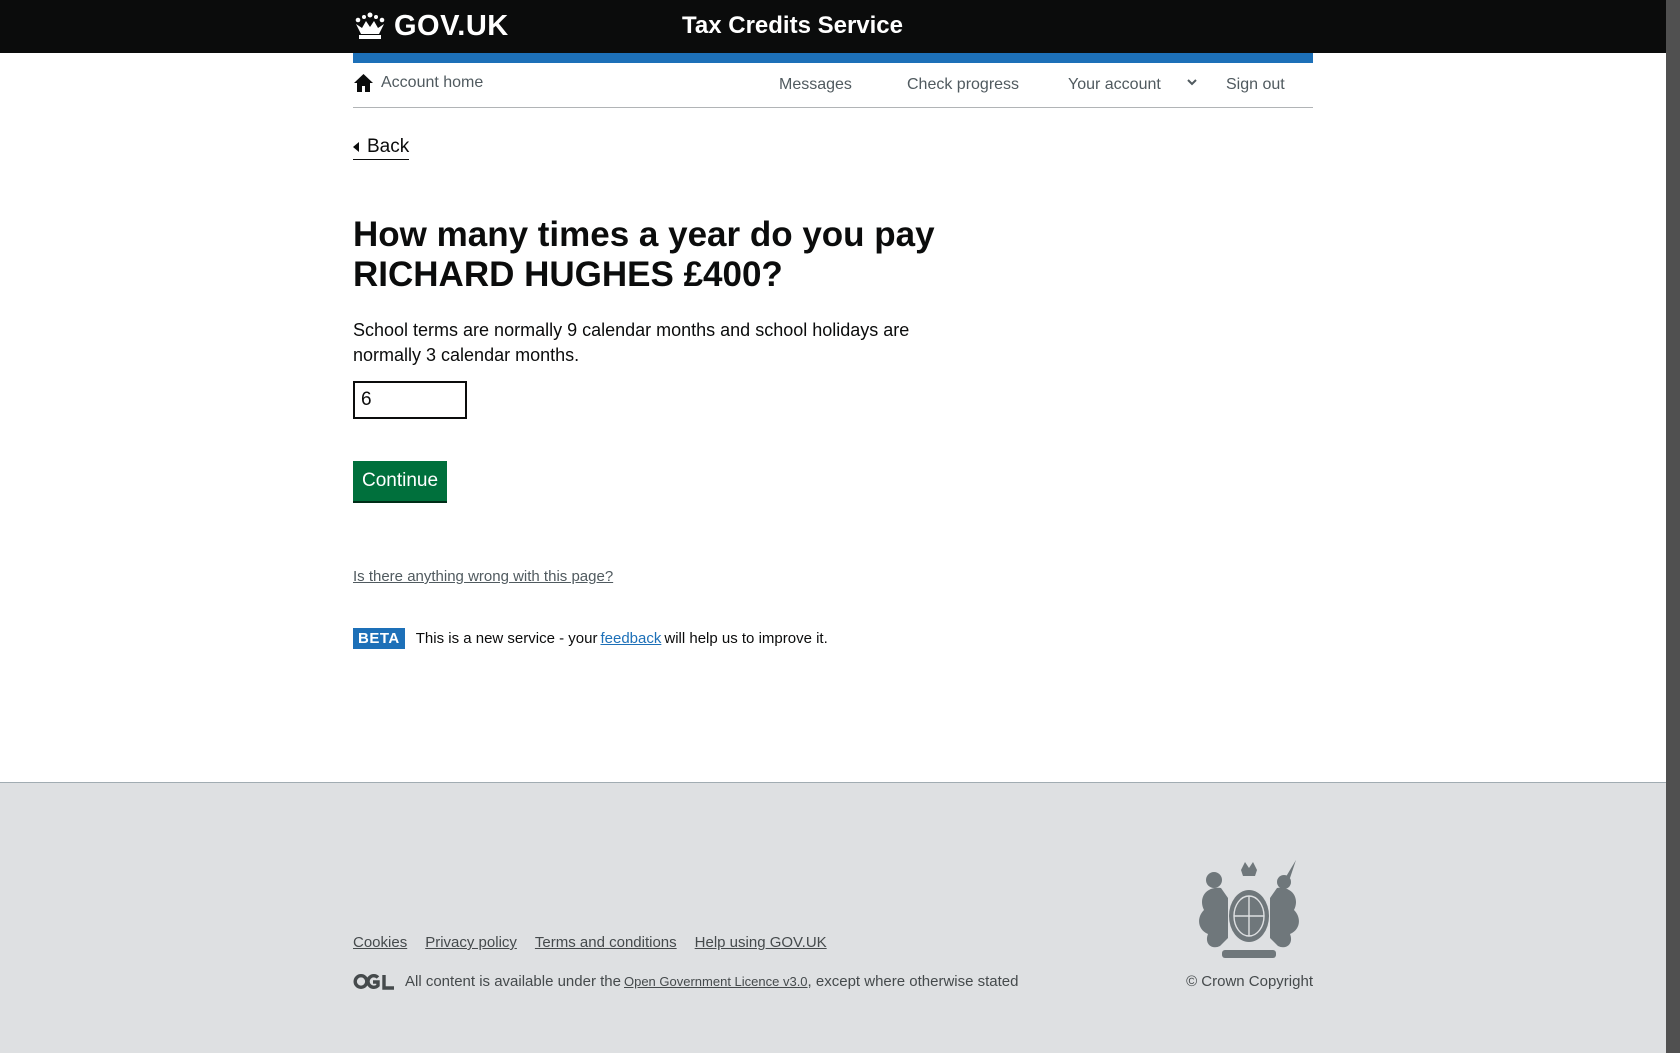  Describe the element at coordinates (568, 274) in the screenshot. I see `heading-line-2: RICHARD HUGHES £400?` at that location.